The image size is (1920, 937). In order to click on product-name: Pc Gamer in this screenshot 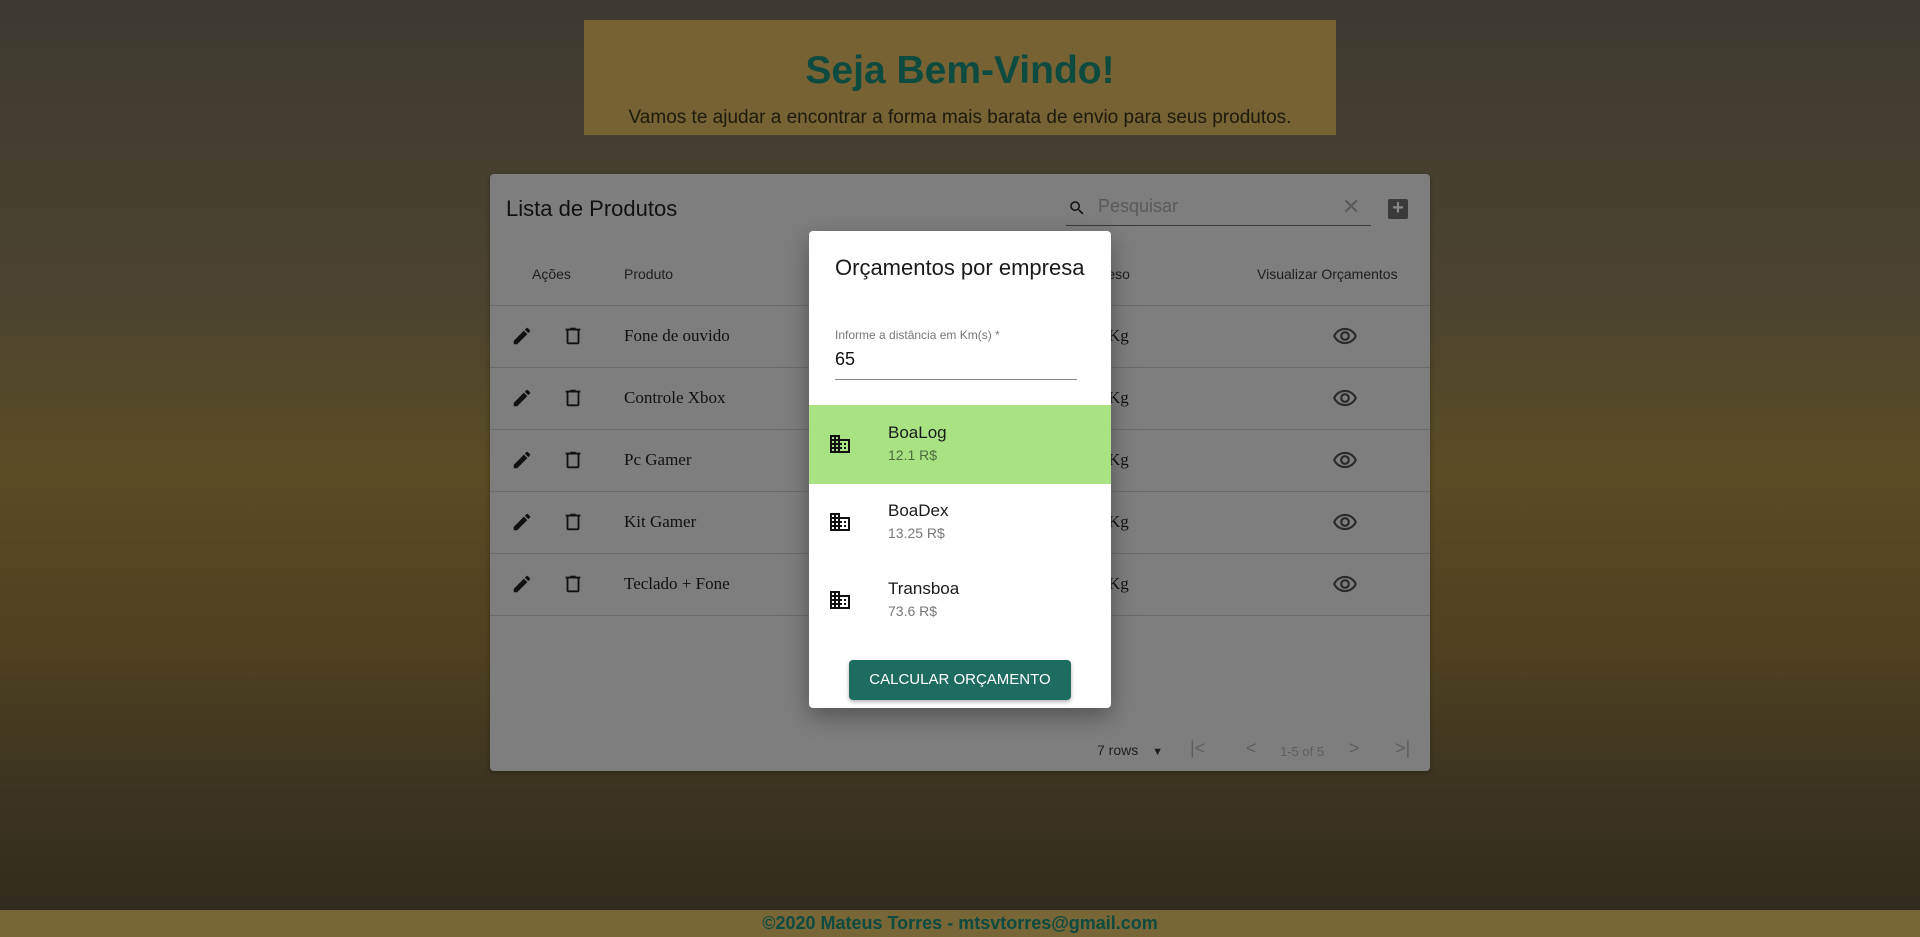, I will do `click(658, 459)`.